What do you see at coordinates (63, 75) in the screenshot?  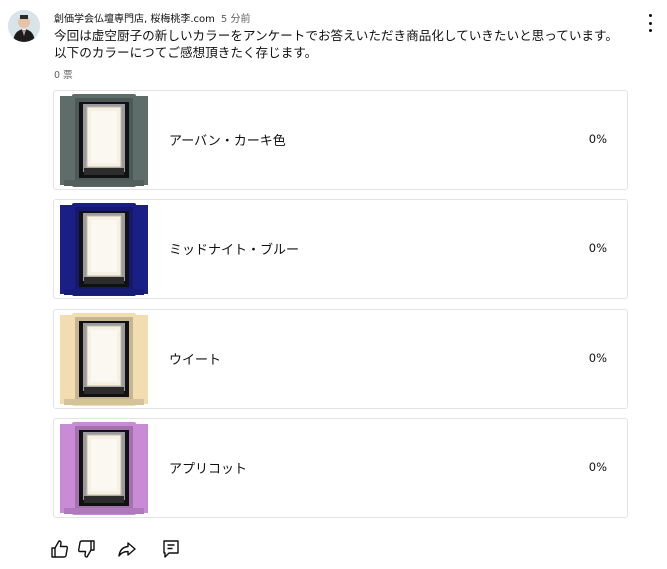 I see `vote-count: 0 票` at bounding box center [63, 75].